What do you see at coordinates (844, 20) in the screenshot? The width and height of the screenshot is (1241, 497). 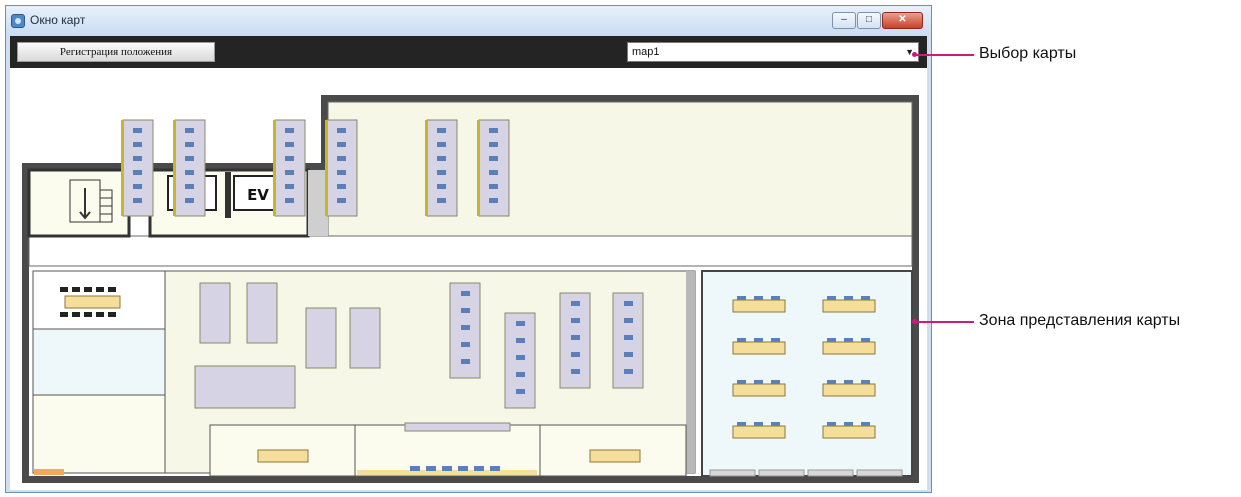 I see `minimize-button: –` at bounding box center [844, 20].